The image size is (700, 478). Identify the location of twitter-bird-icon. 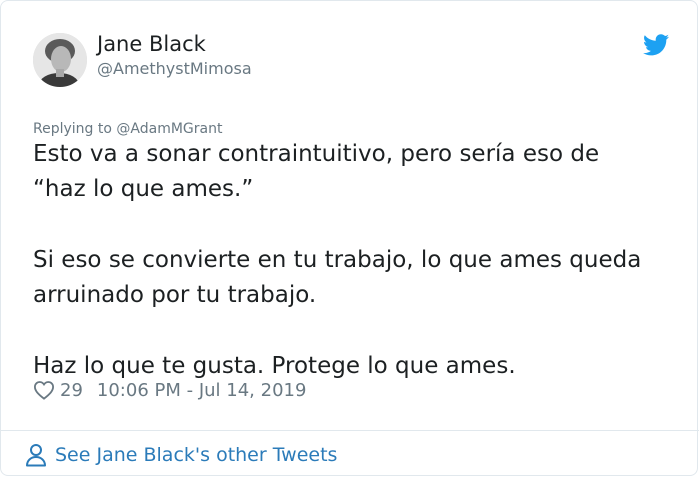
(656, 45).